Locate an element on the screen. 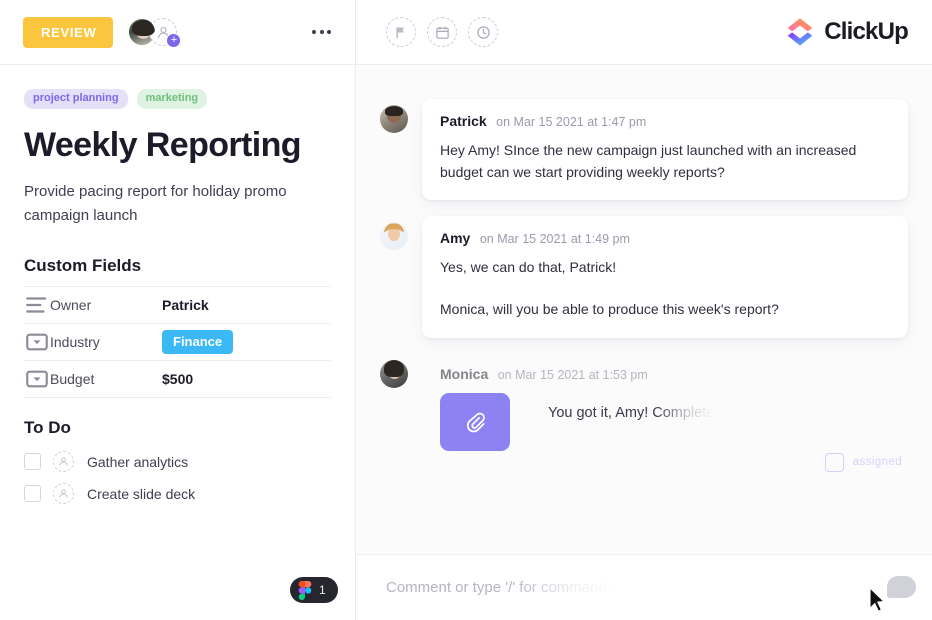 The height and width of the screenshot is (620, 932). more-options-icon is located at coordinates (314, 32).